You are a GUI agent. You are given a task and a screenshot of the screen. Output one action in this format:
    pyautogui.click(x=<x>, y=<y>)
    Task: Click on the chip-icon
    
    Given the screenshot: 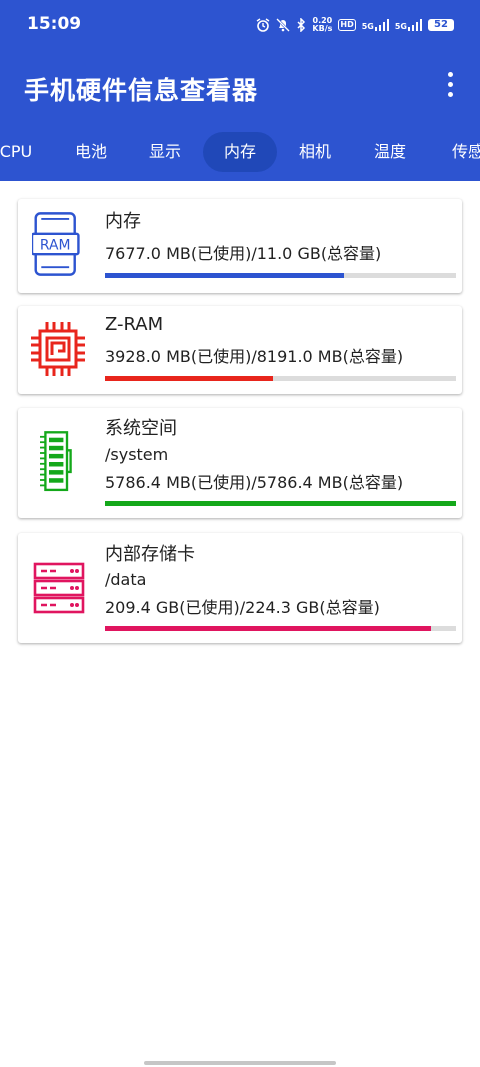 What is the action you would take?
    pyautogui.click(x=58, y=349)
    